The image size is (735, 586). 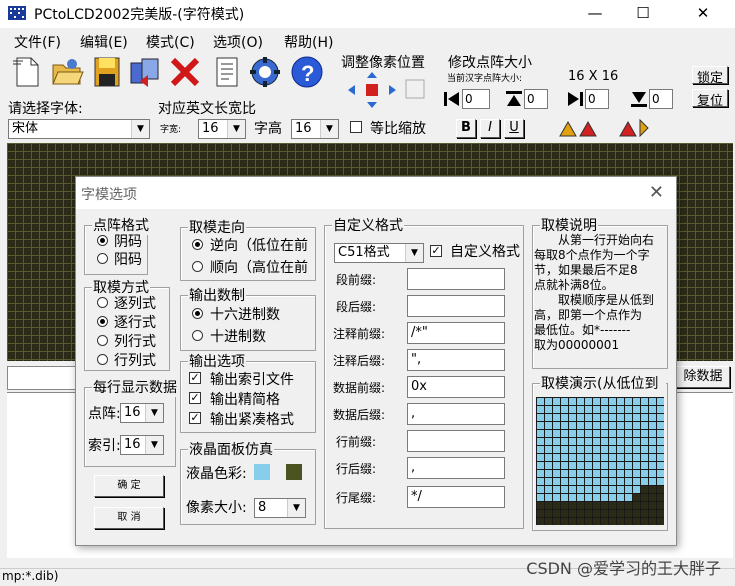 What do you see at coordinates (456, 497) in the screenshot?
I see `field-input-8: */` at bounding box center [456, 497].